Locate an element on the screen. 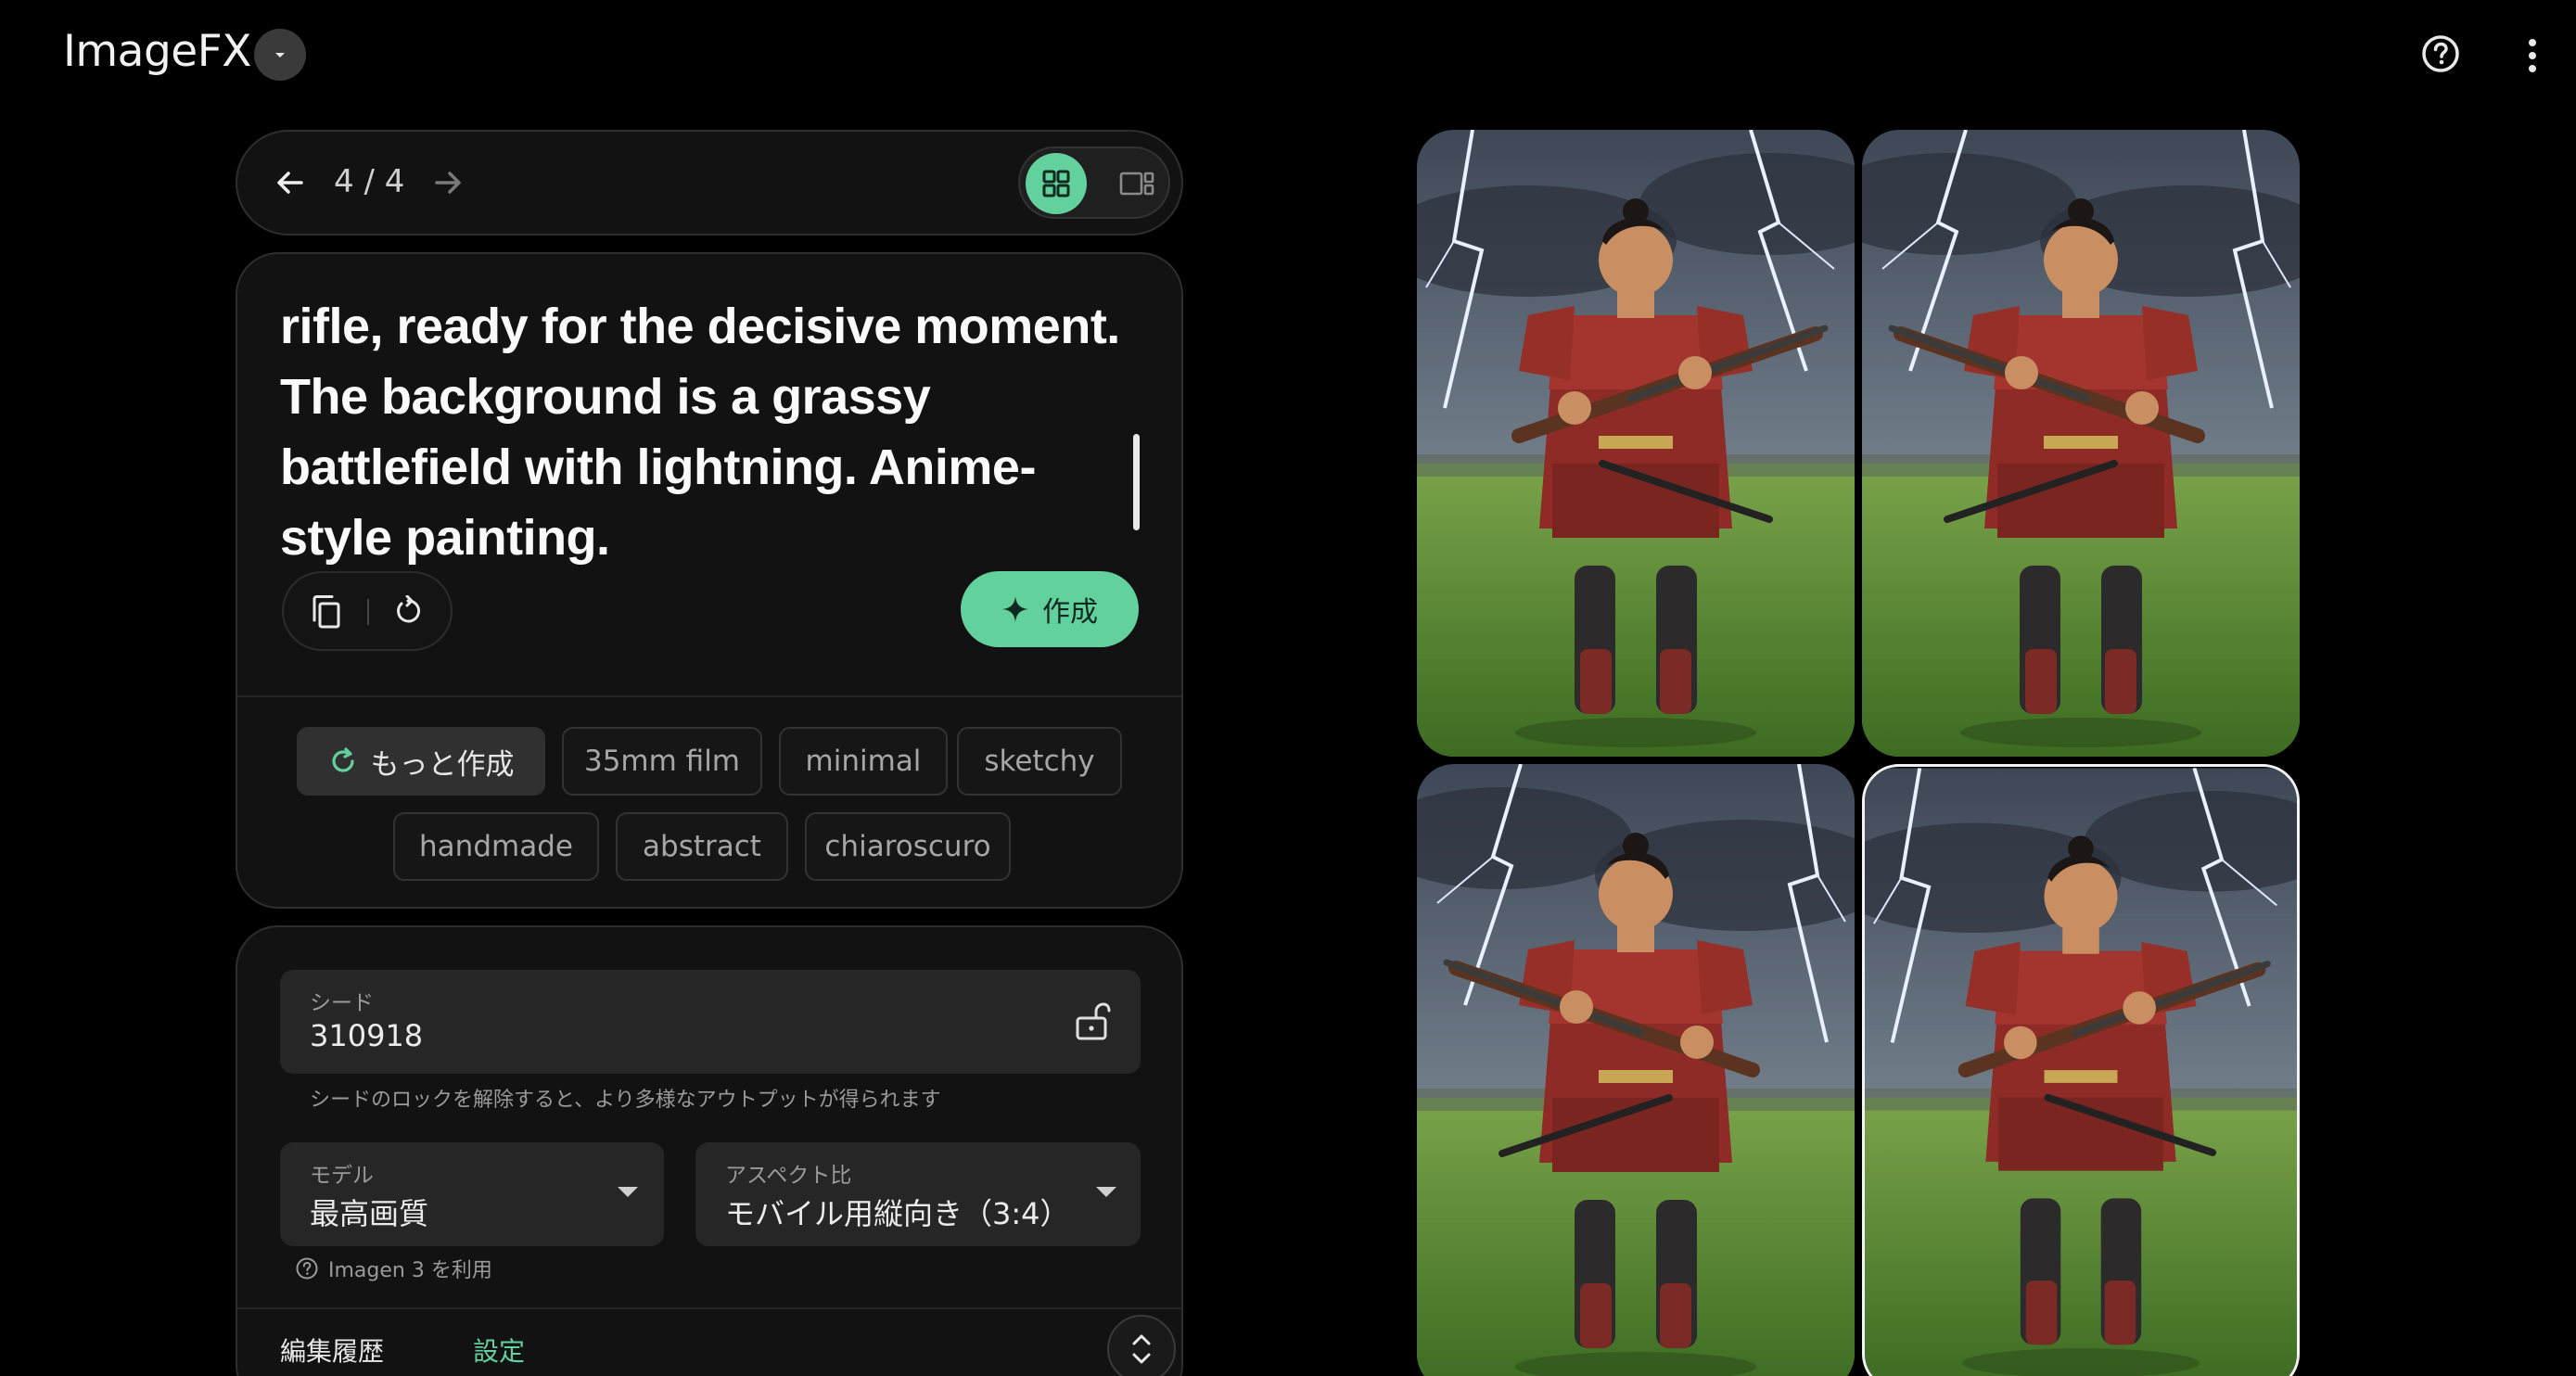 This screenshot has height=1376, width=2576. generated-image-4-selected is located at coordinates (2081, 1070).